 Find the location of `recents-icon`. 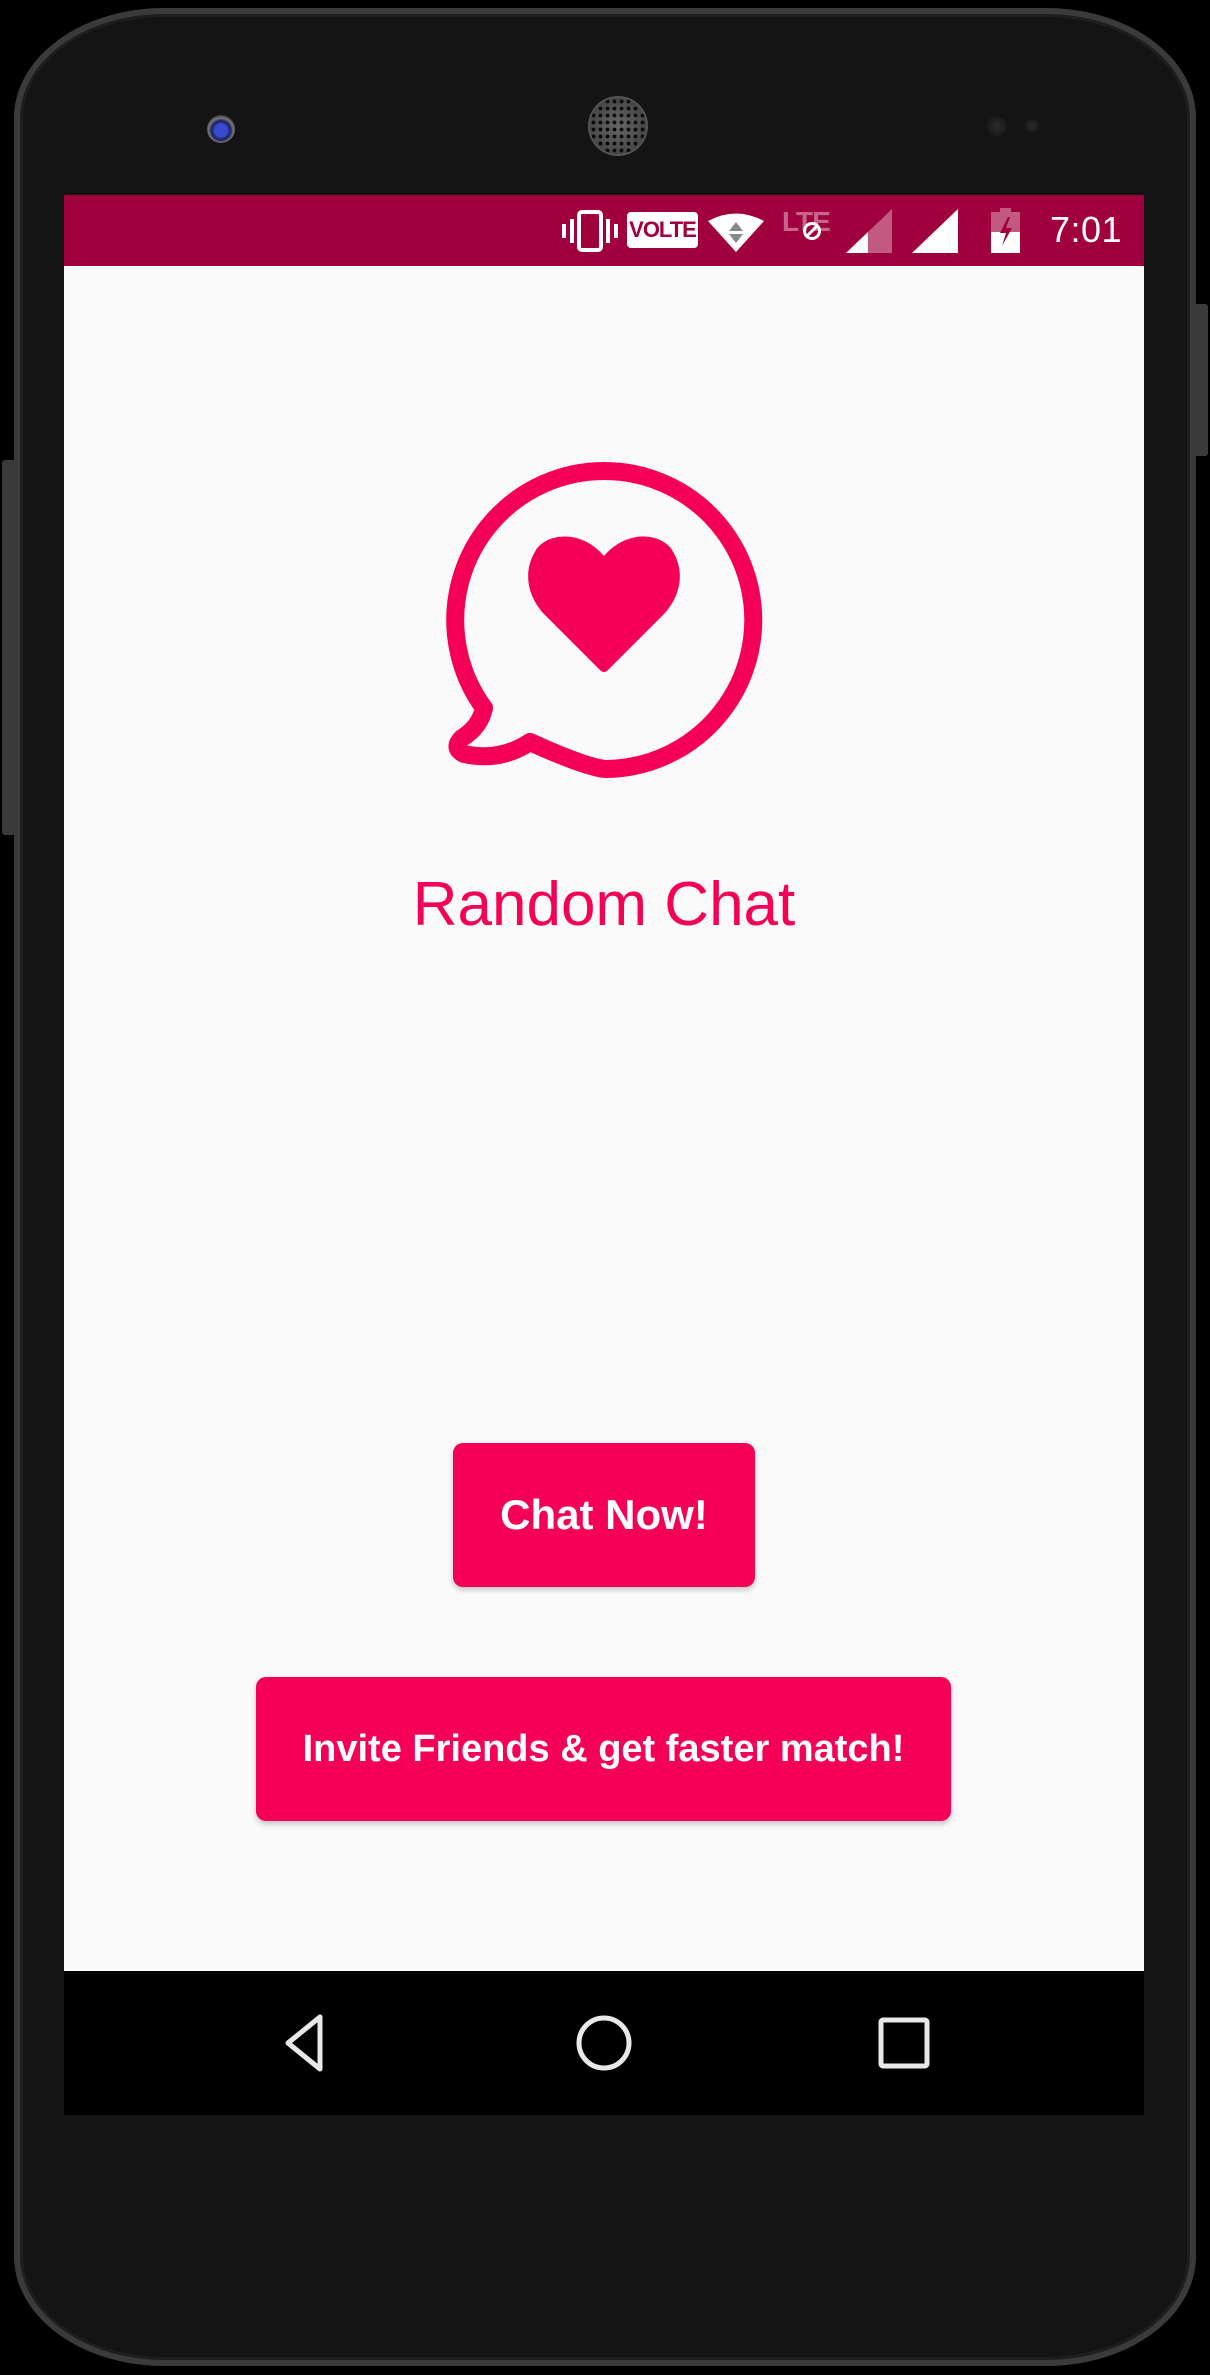

recents-icon is located at coordinates (904, 2043).